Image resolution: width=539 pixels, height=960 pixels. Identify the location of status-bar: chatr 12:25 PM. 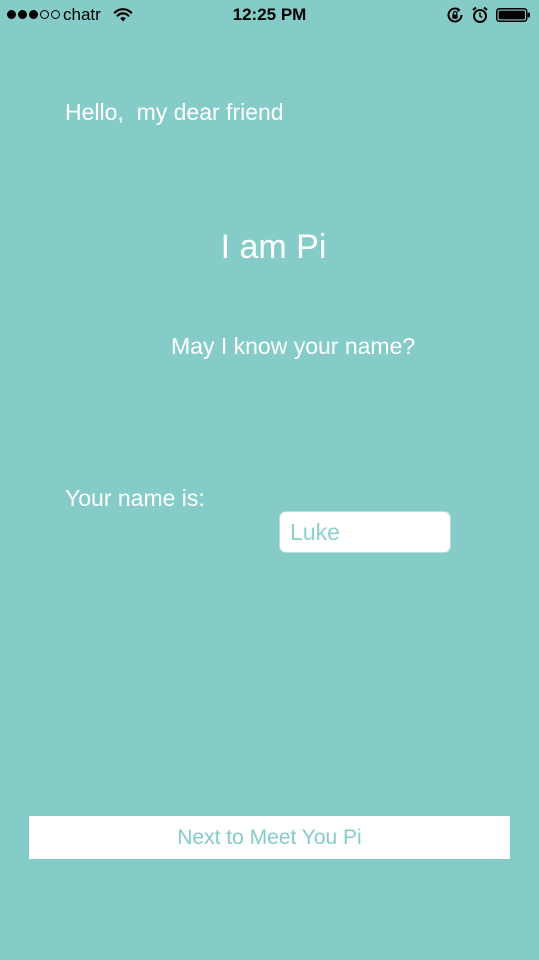
(269, 15).